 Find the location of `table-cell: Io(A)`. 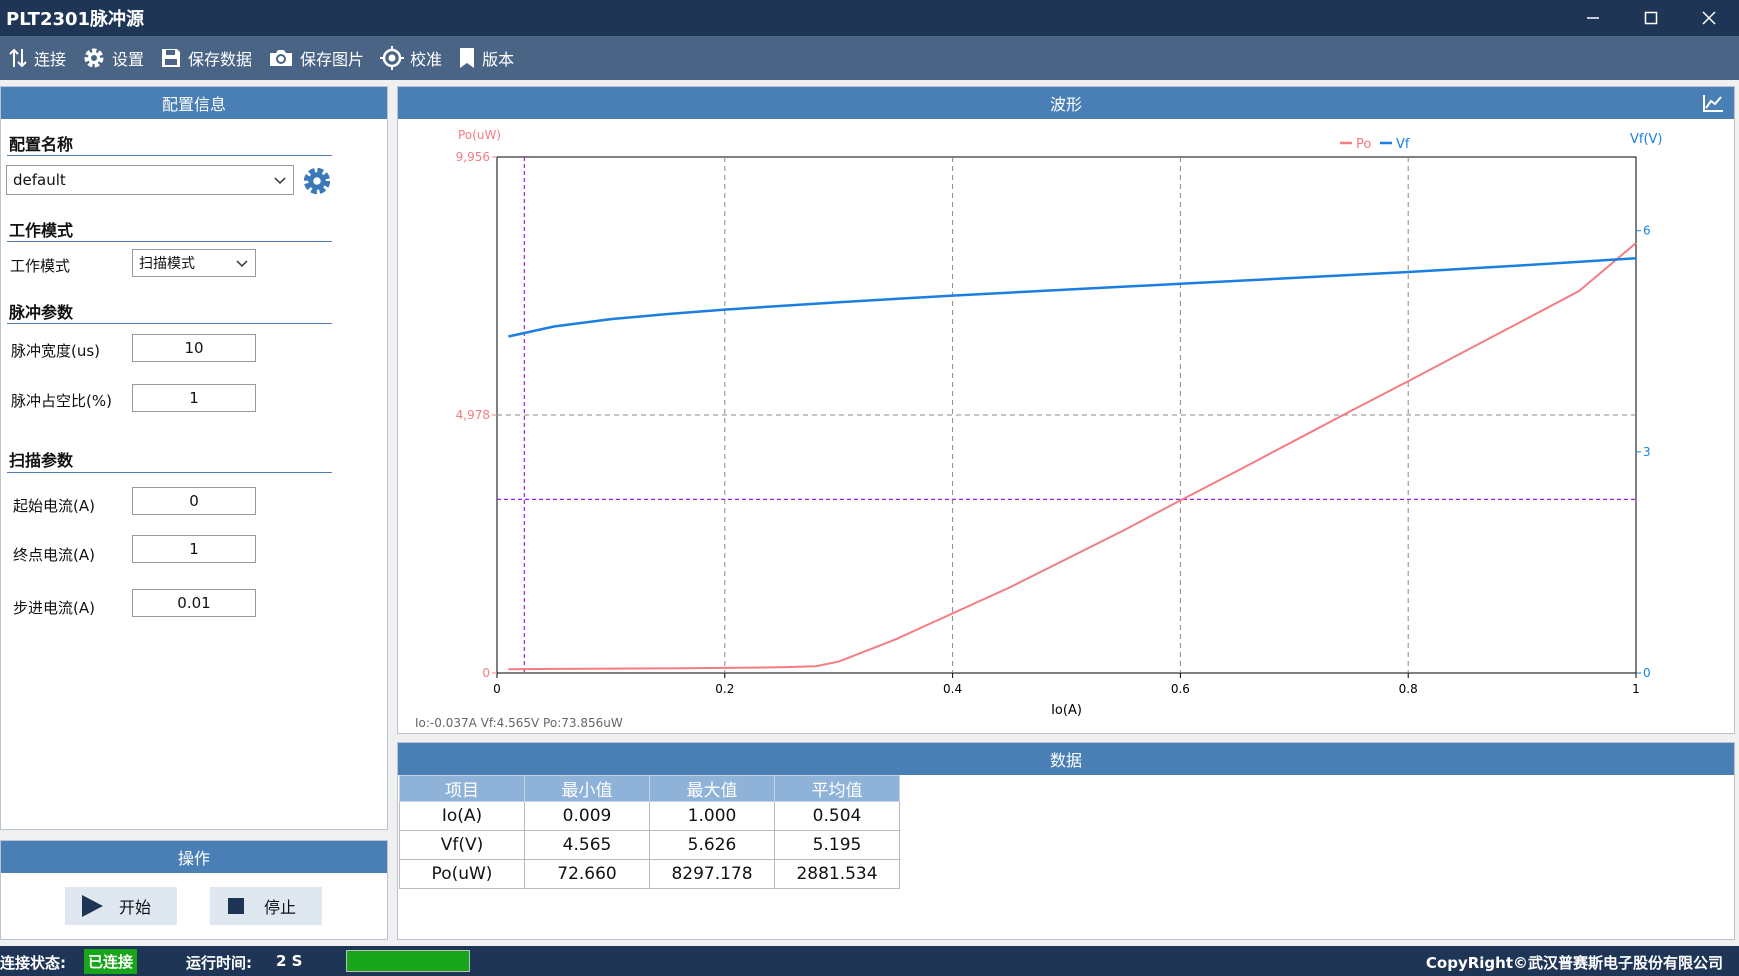

table-cell: Io(A) is located at coordinates (462, 816).